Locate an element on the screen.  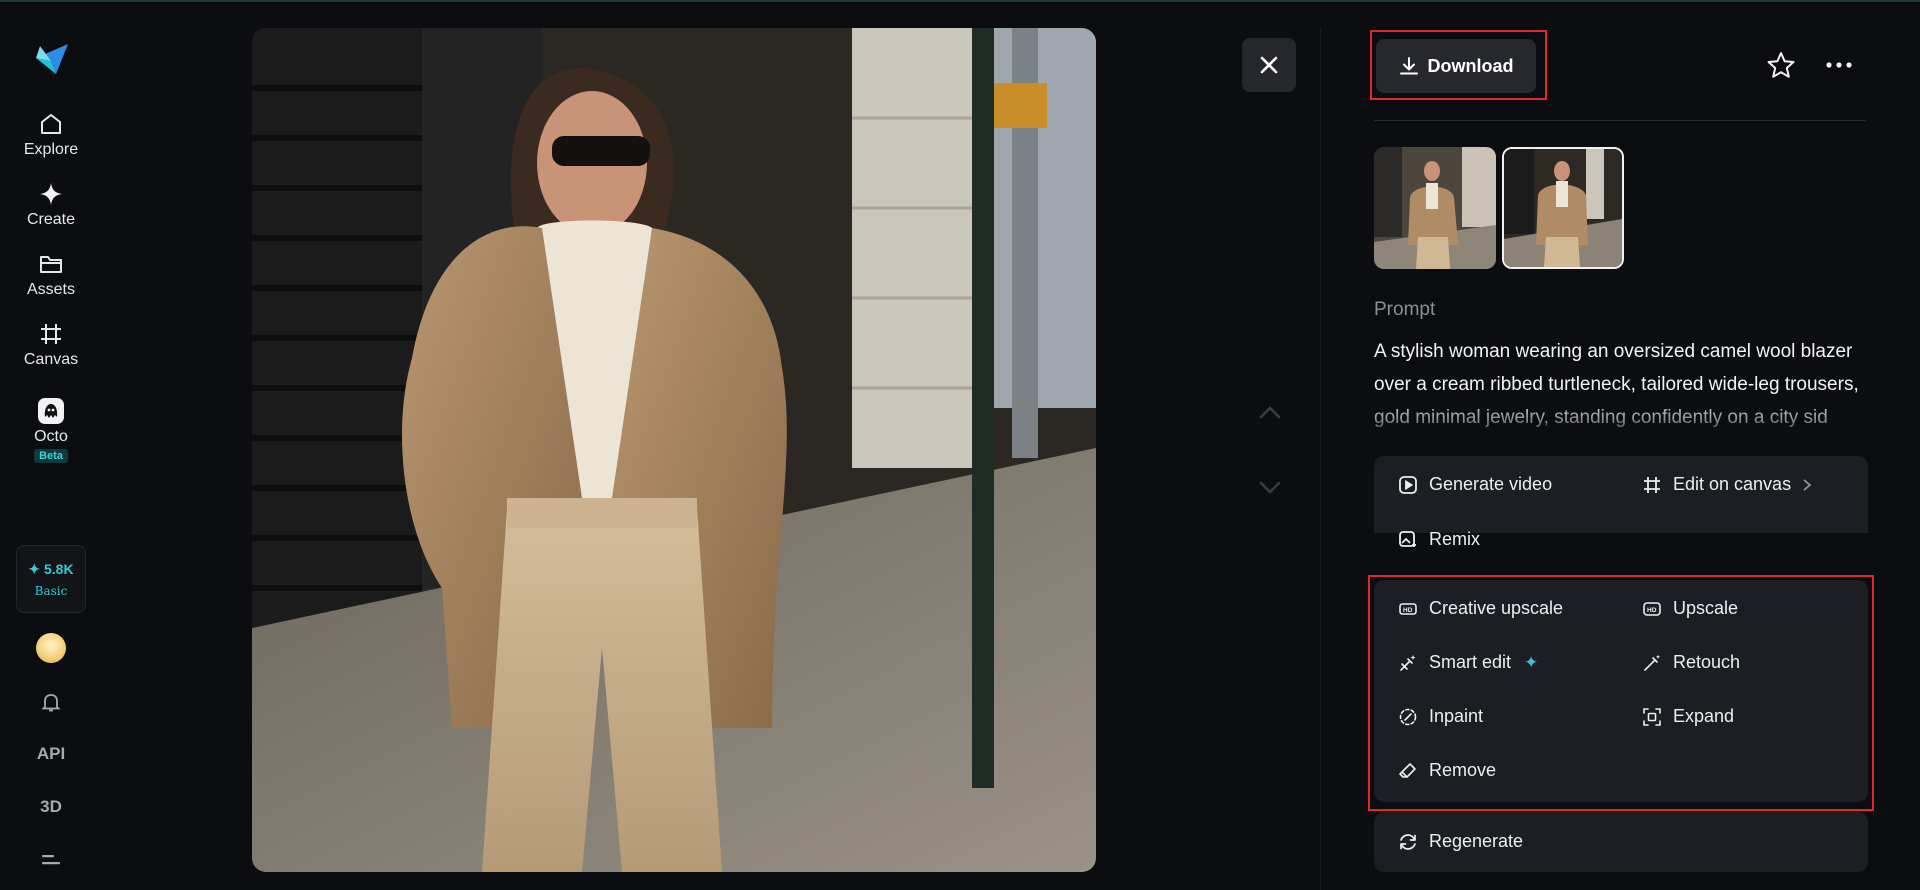
smart-edit-label: Smart edit is located at coordinates (1470, 662).